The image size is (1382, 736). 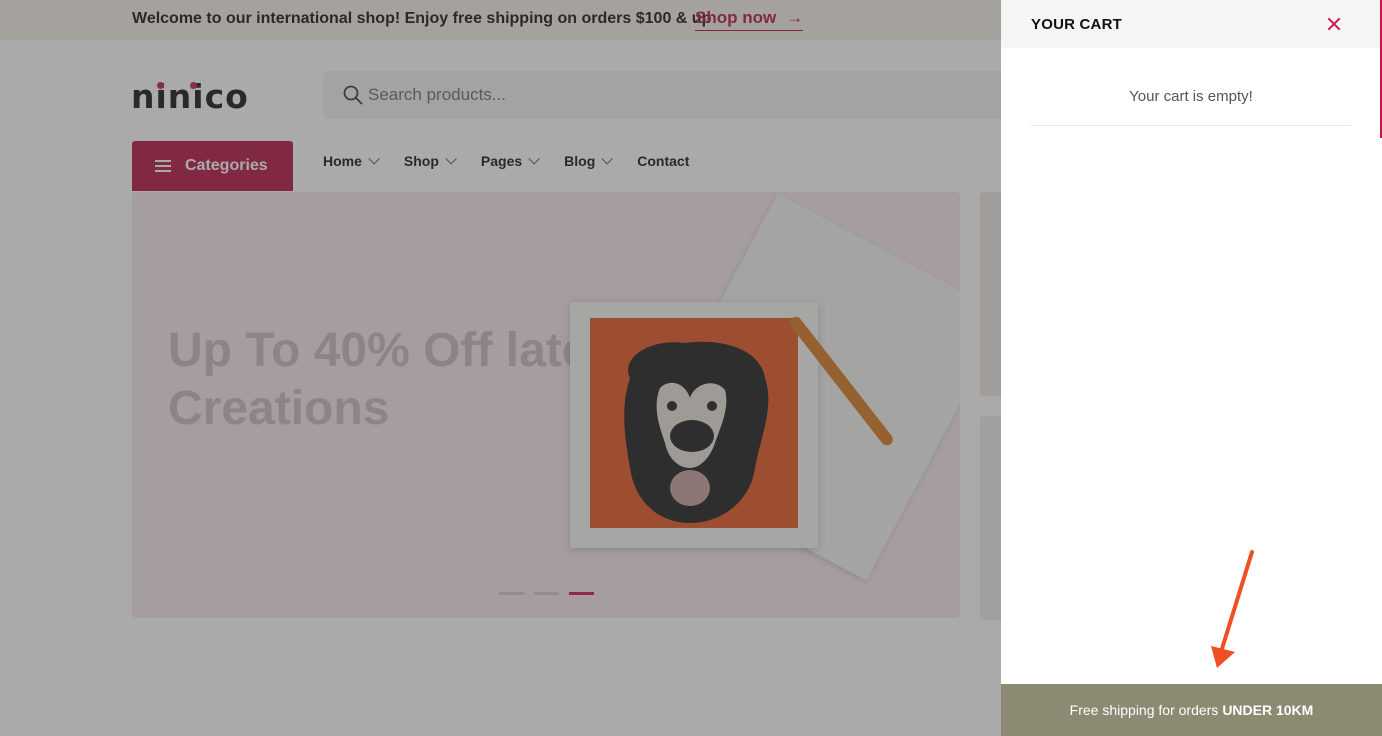 I want to click on cart-title: YOUR CART, so click(x=1076, y=24).